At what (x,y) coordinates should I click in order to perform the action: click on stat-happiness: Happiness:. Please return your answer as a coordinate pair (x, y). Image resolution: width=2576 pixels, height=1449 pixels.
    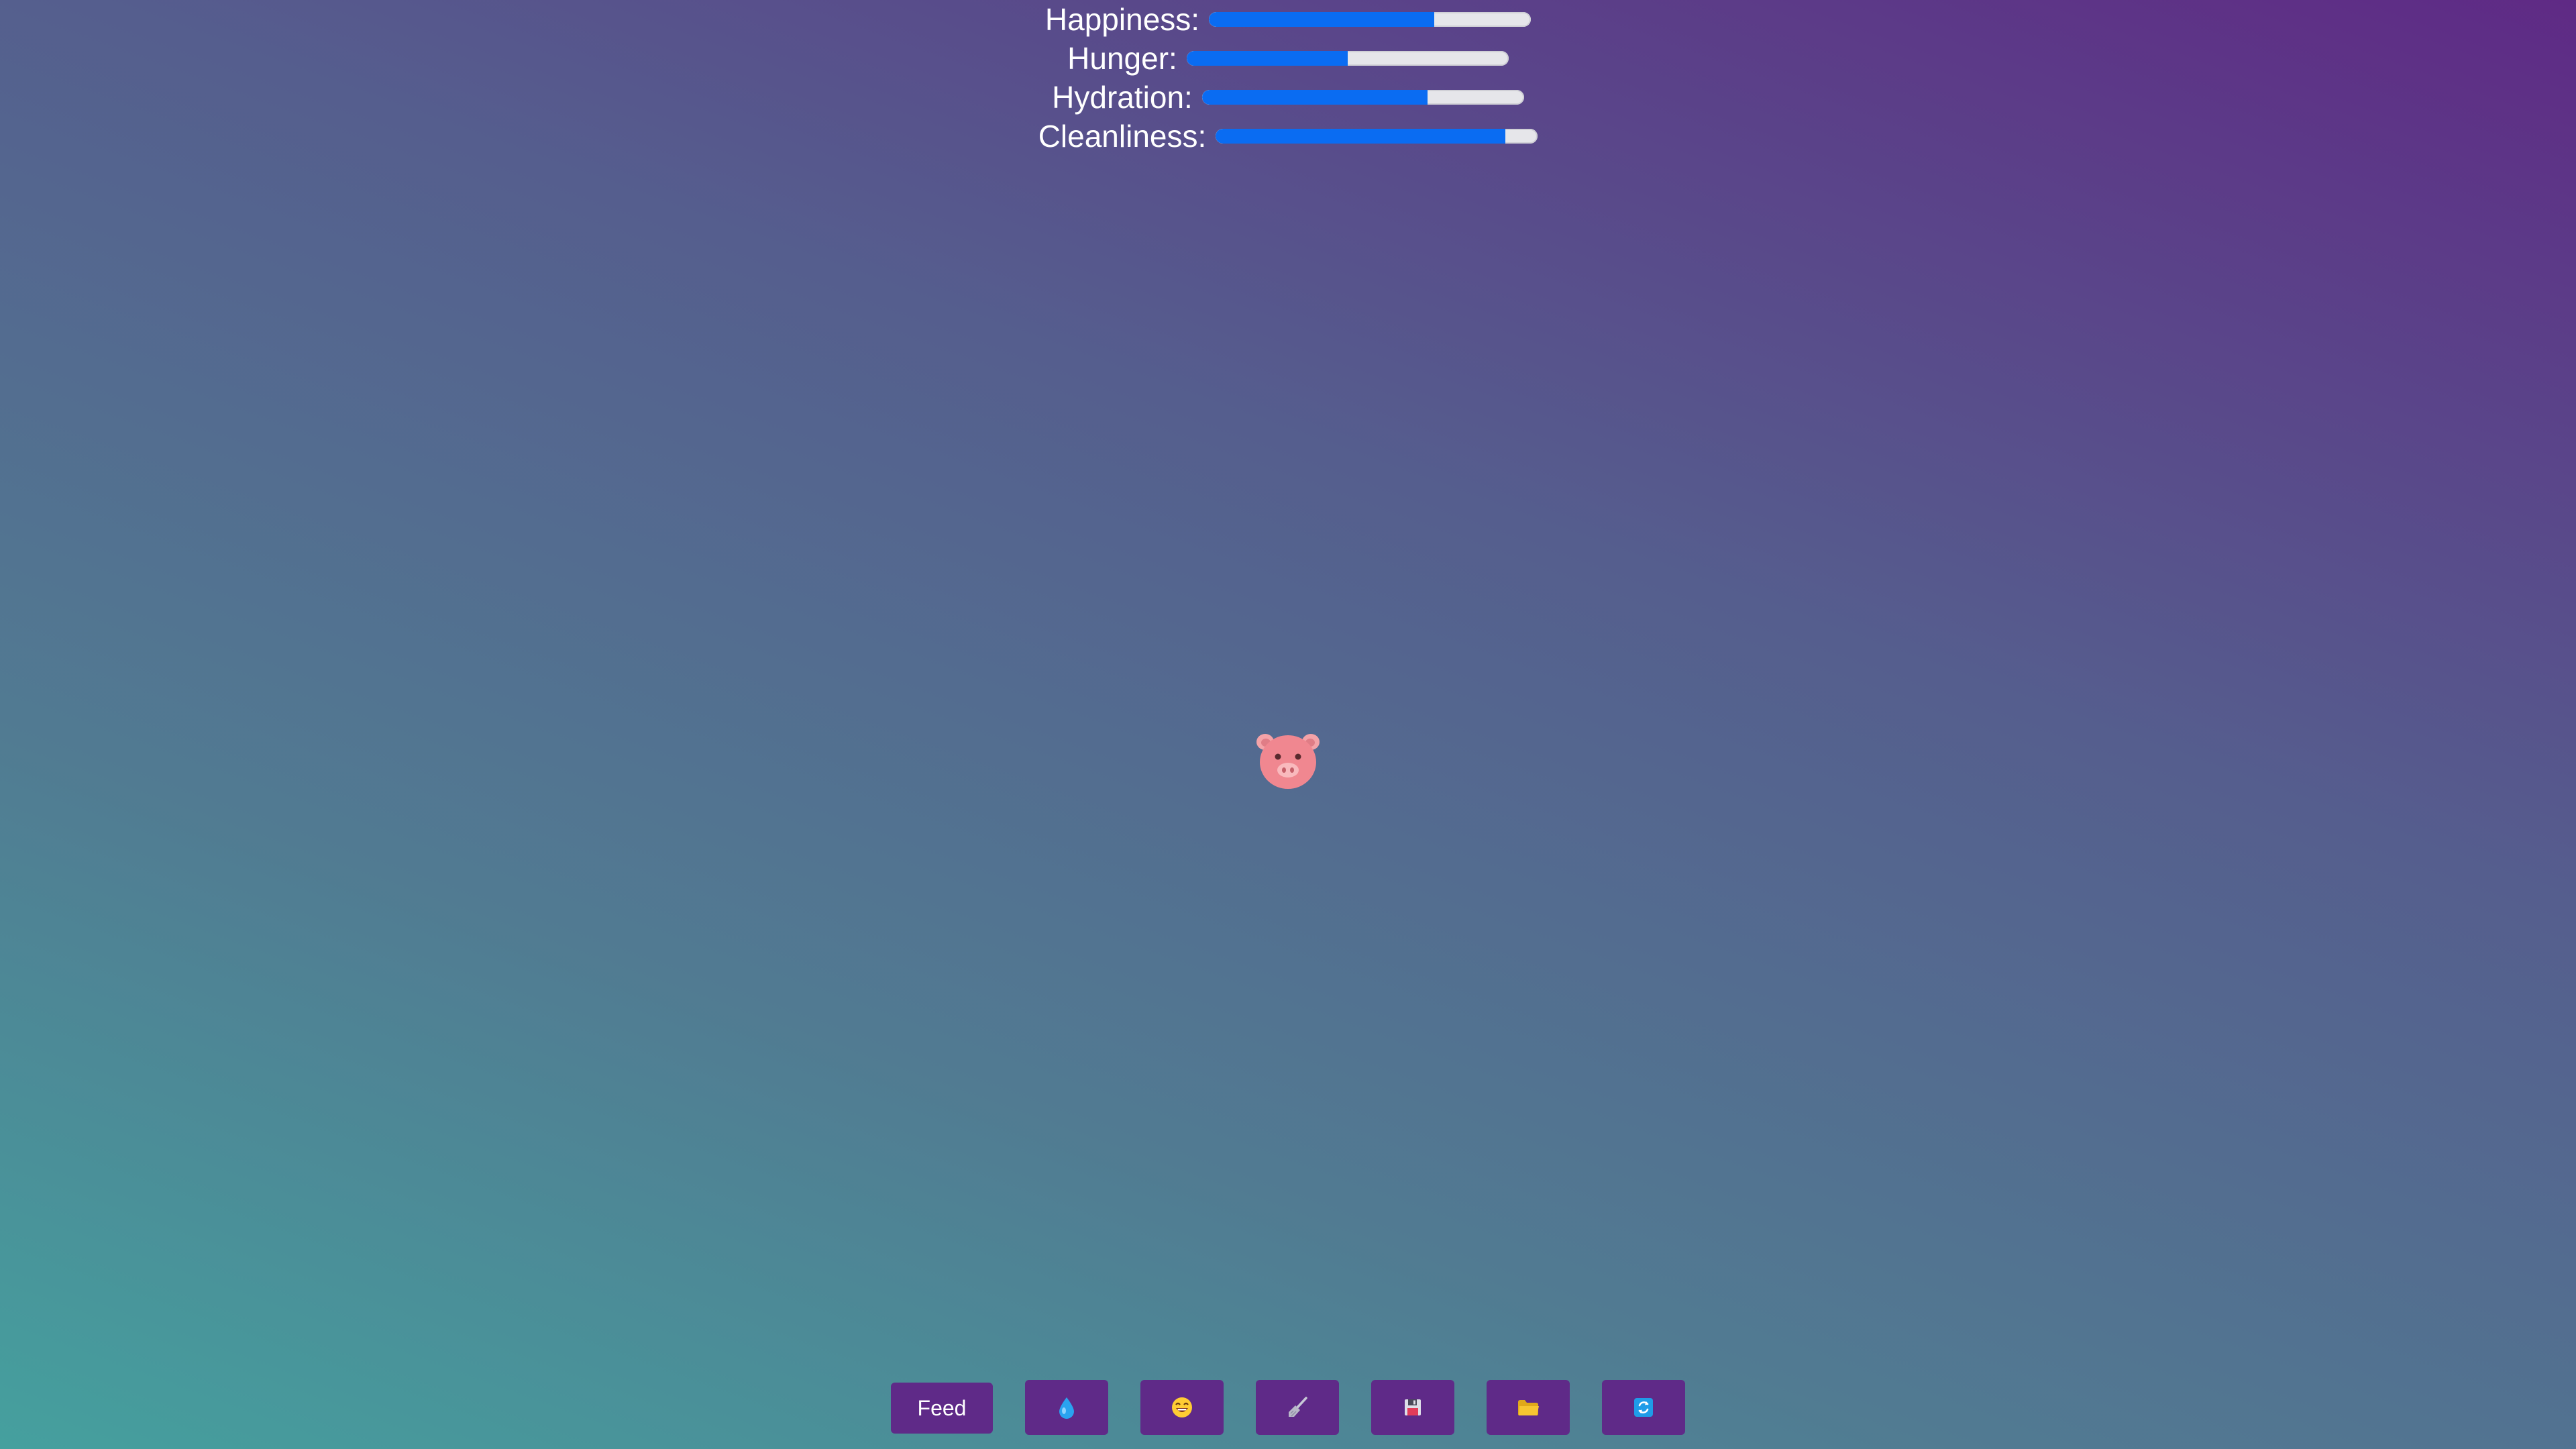
    Looking at the image, I should click on (1288, 19).